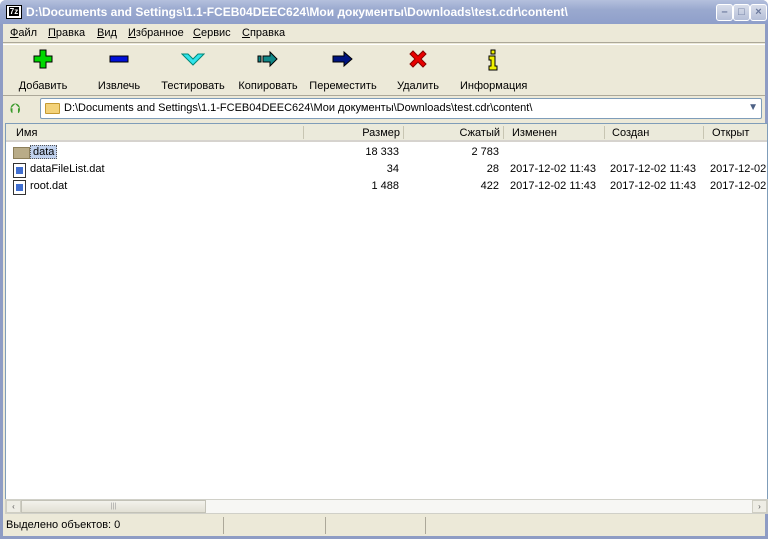  I want to click on scroll-right-button: ›, so click(759, 506).